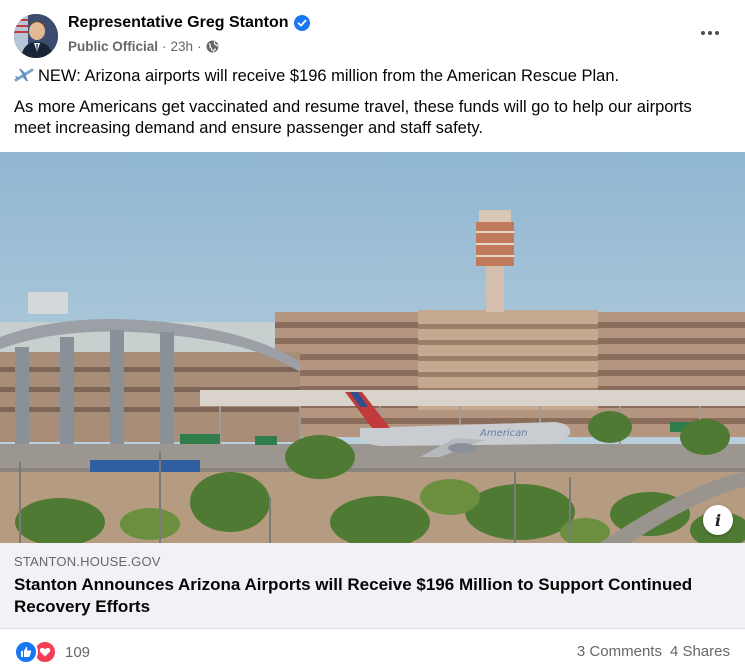 This screenshot has height=669, width=745. What do you see at coordinates (700, 651) in the screenshot?
I see `shares-count: 4 Shares` at bounding box center [700, 651].